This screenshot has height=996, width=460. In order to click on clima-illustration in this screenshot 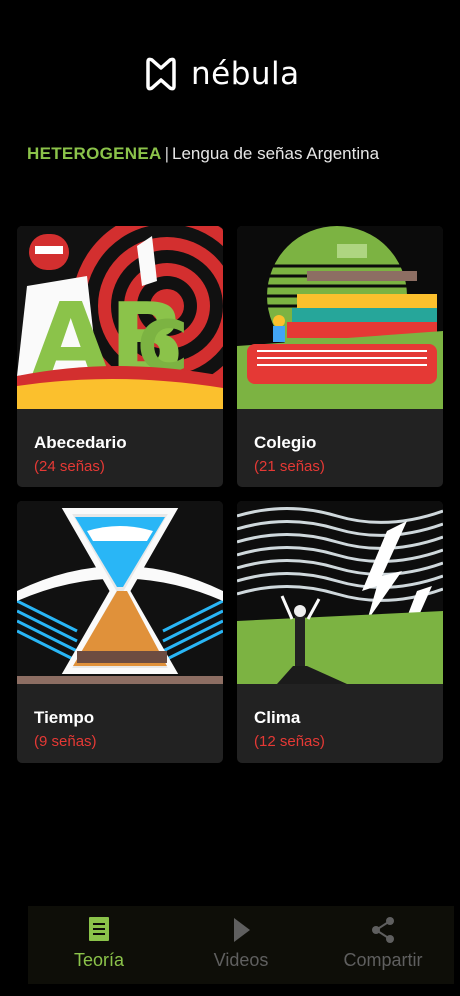, I will do `click(340, 592)`.